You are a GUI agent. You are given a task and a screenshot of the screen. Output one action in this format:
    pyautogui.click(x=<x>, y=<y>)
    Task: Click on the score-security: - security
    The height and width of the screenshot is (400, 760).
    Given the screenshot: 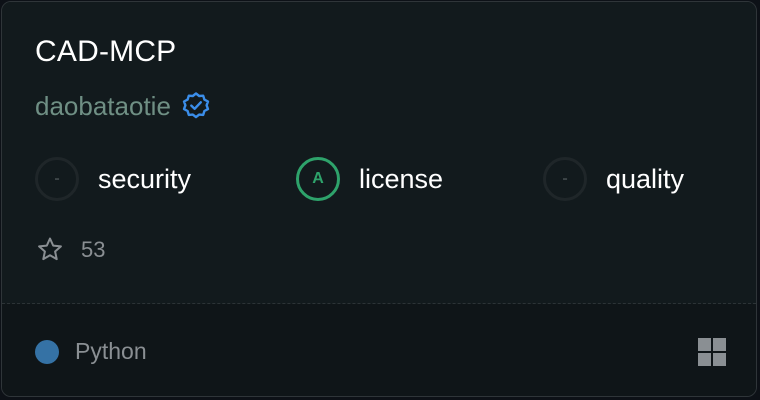 What is the action you would take?
    pyautogui.click(x=113, y=179)
    